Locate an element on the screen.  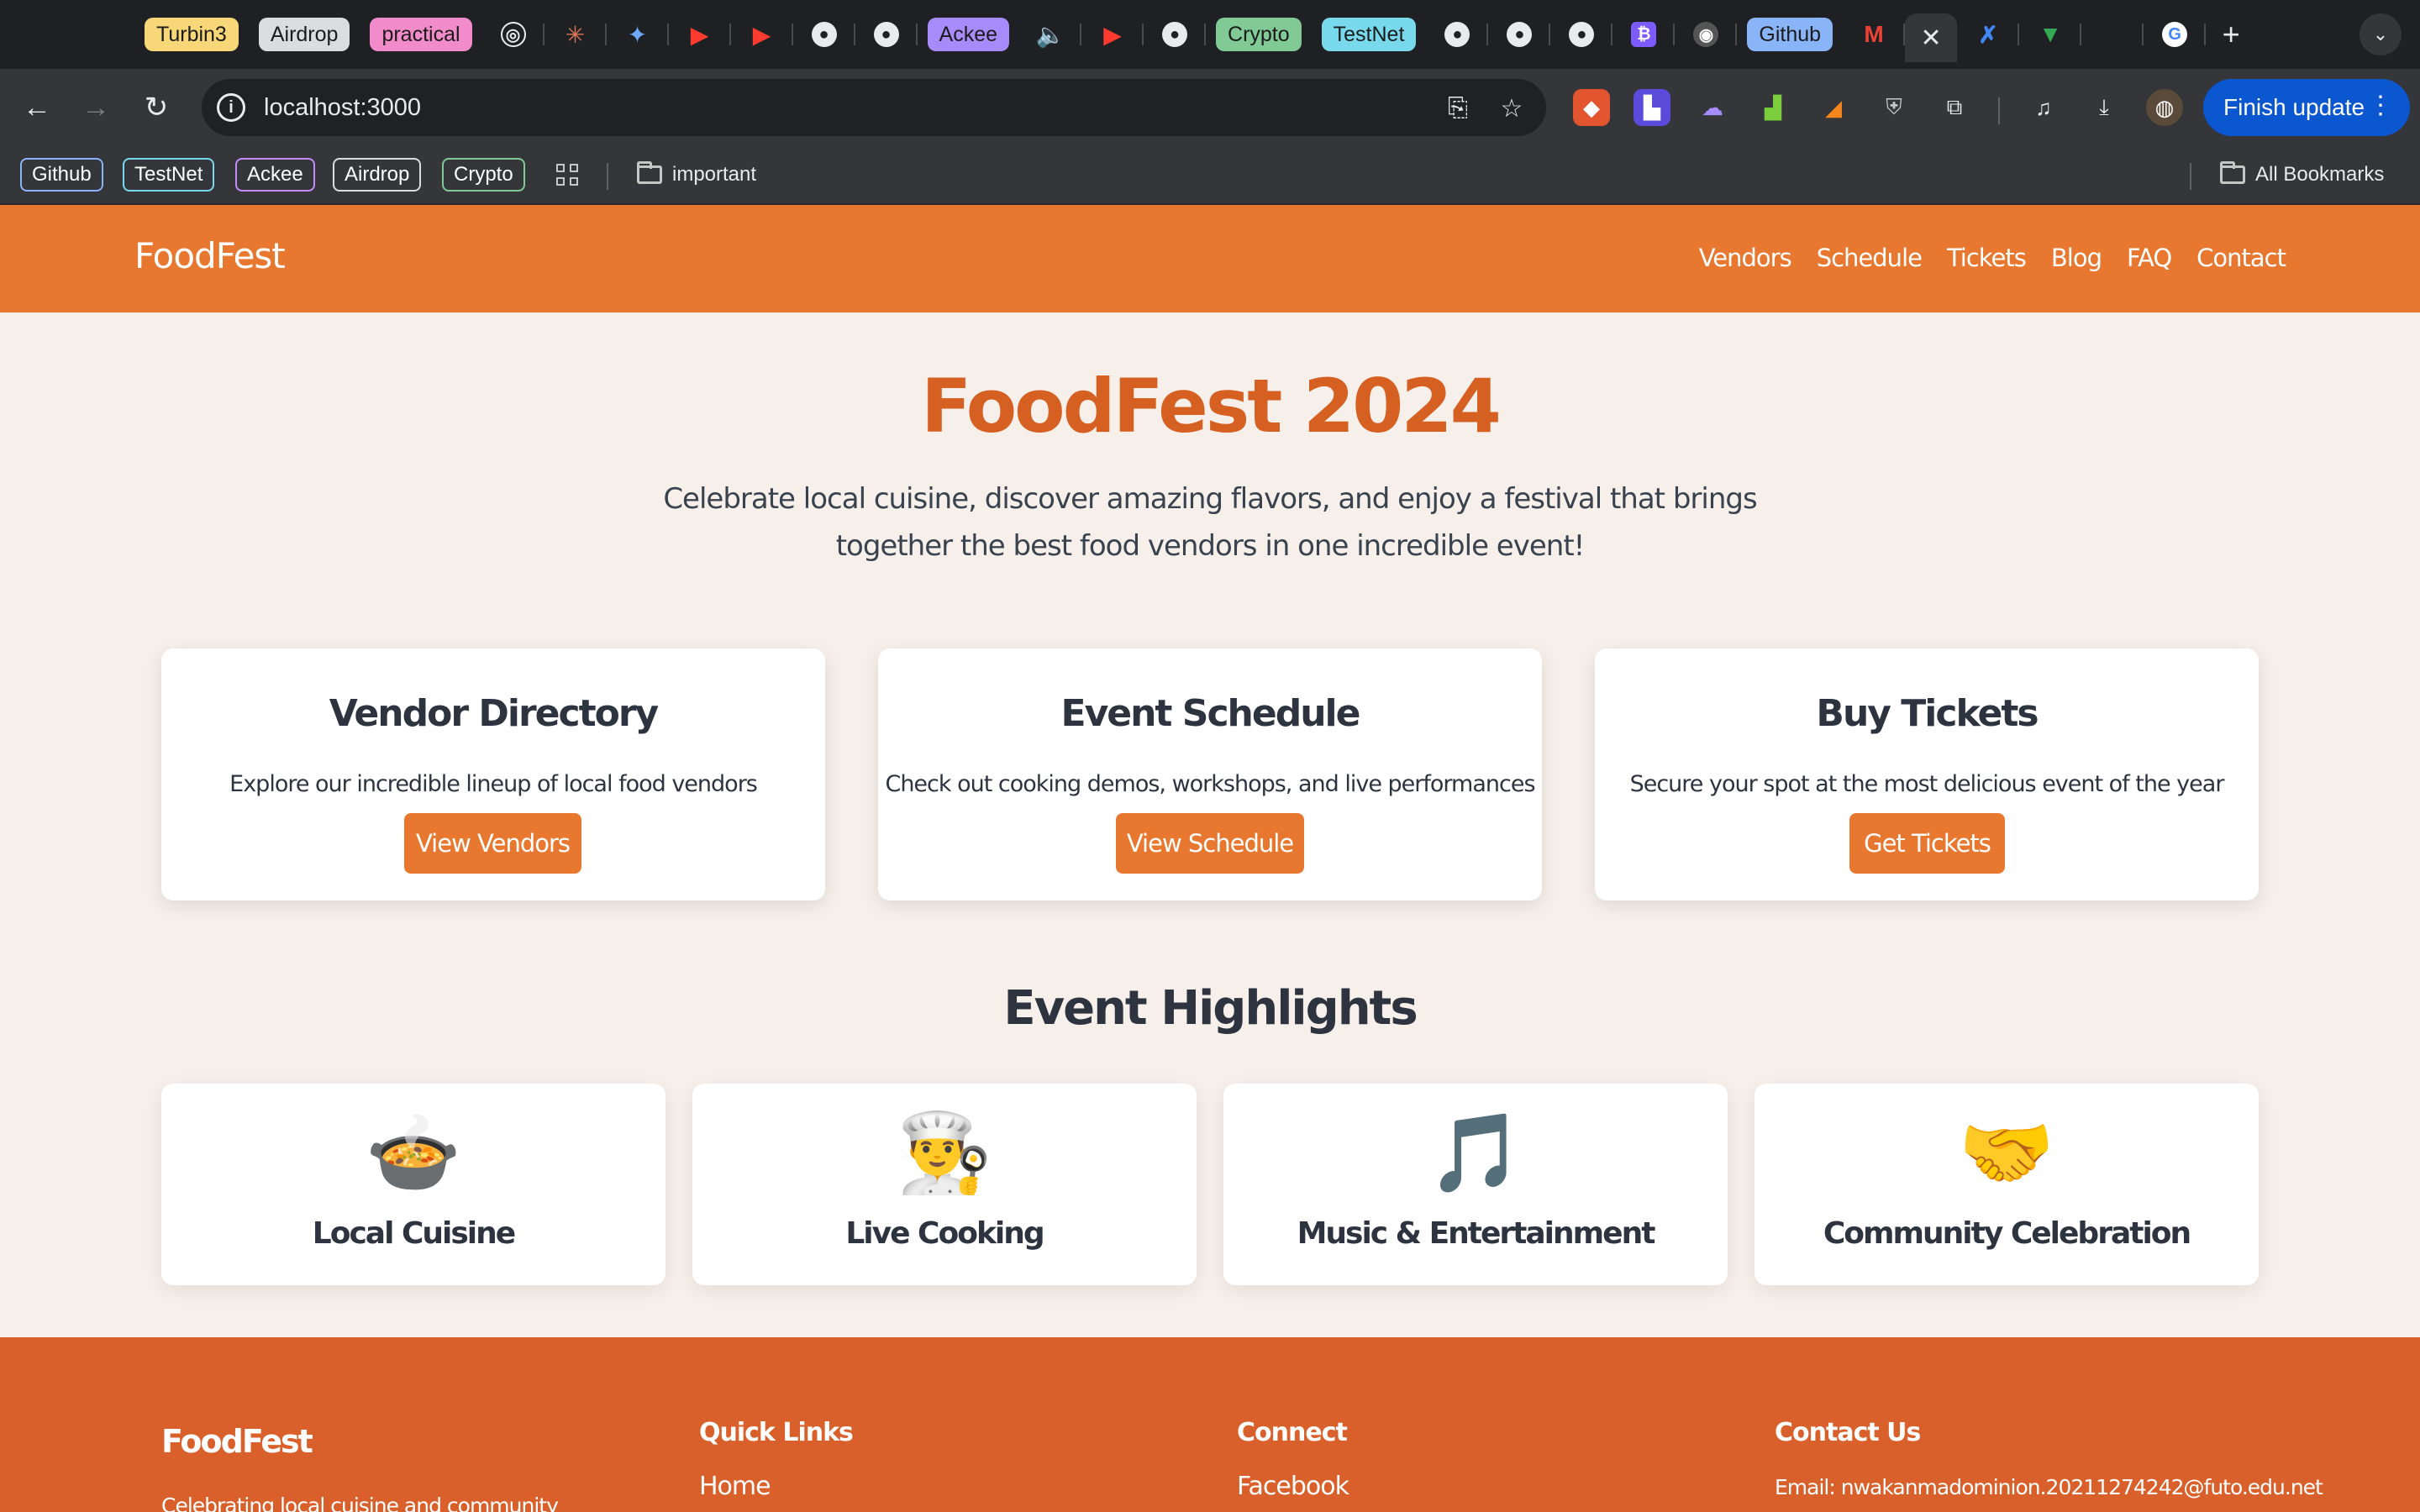
puzzle-icon: ⧉ is located at coordinates (1954, 107).